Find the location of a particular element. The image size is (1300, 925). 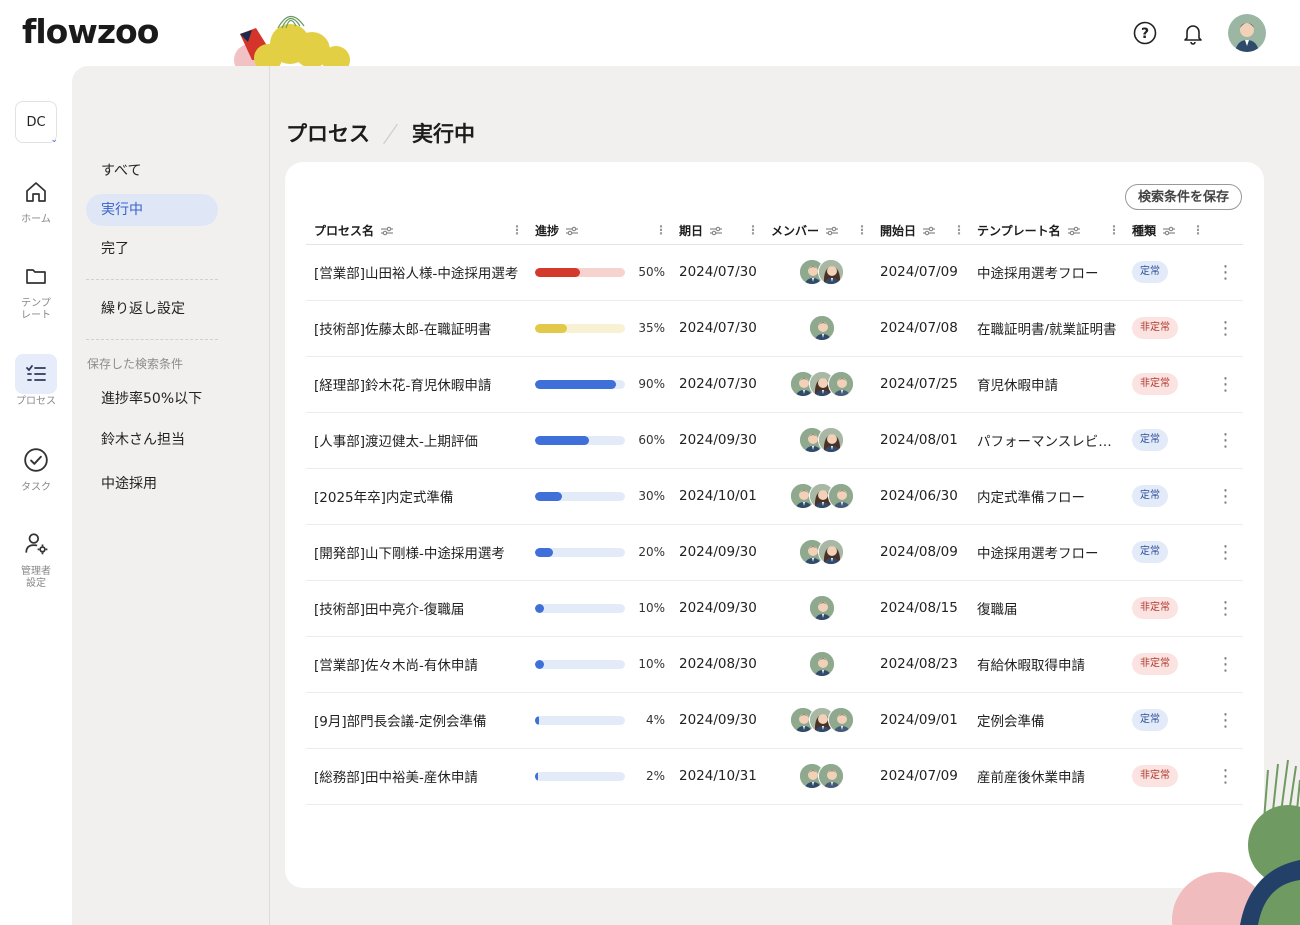

column-header-type: 種類 ⋮ is located at coordinates (1166, 231).